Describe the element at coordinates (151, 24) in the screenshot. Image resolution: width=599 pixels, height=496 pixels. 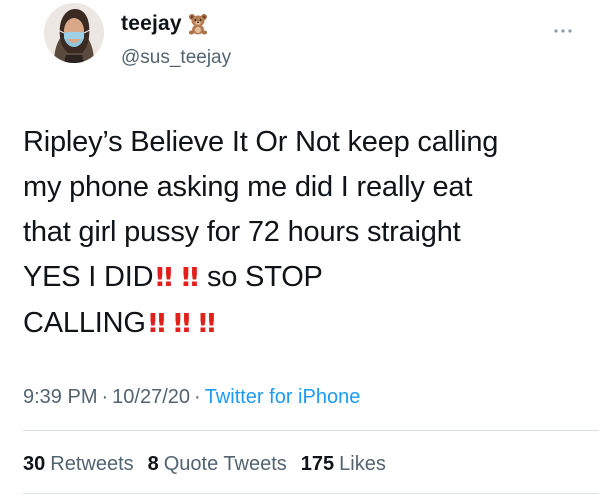
I see `display-name: teejay` at that location.